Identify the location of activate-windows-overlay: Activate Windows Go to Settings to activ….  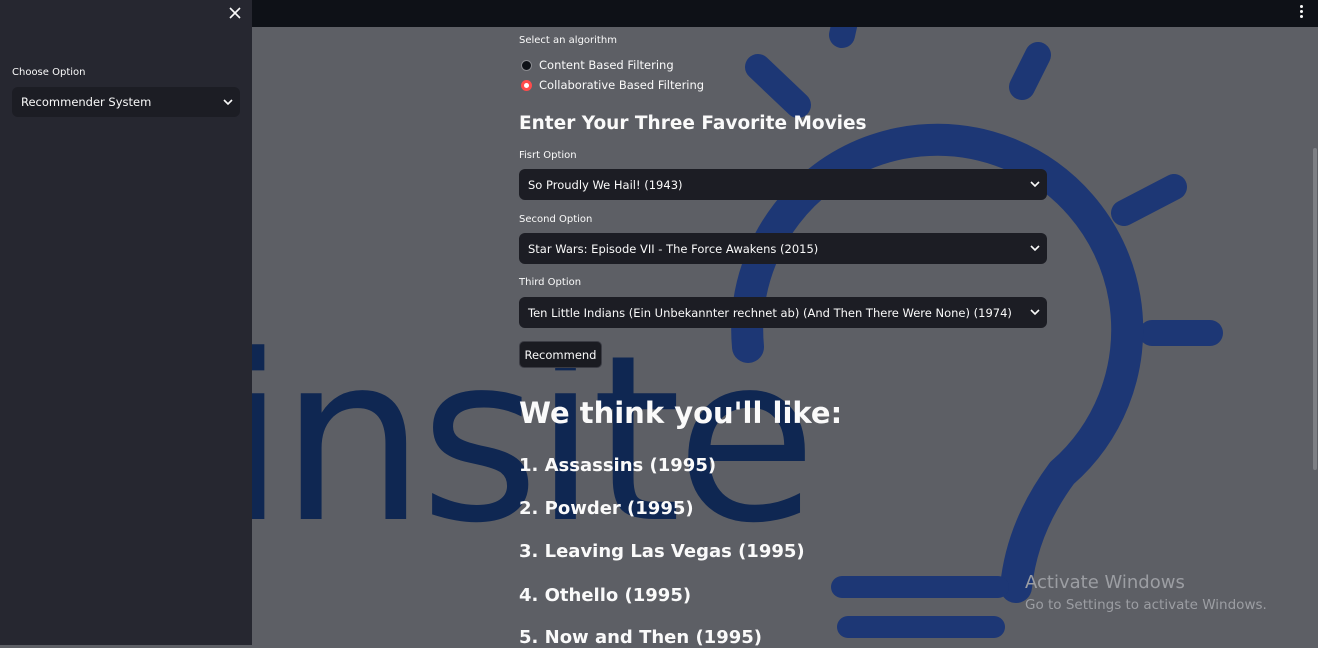
(1146, 592).